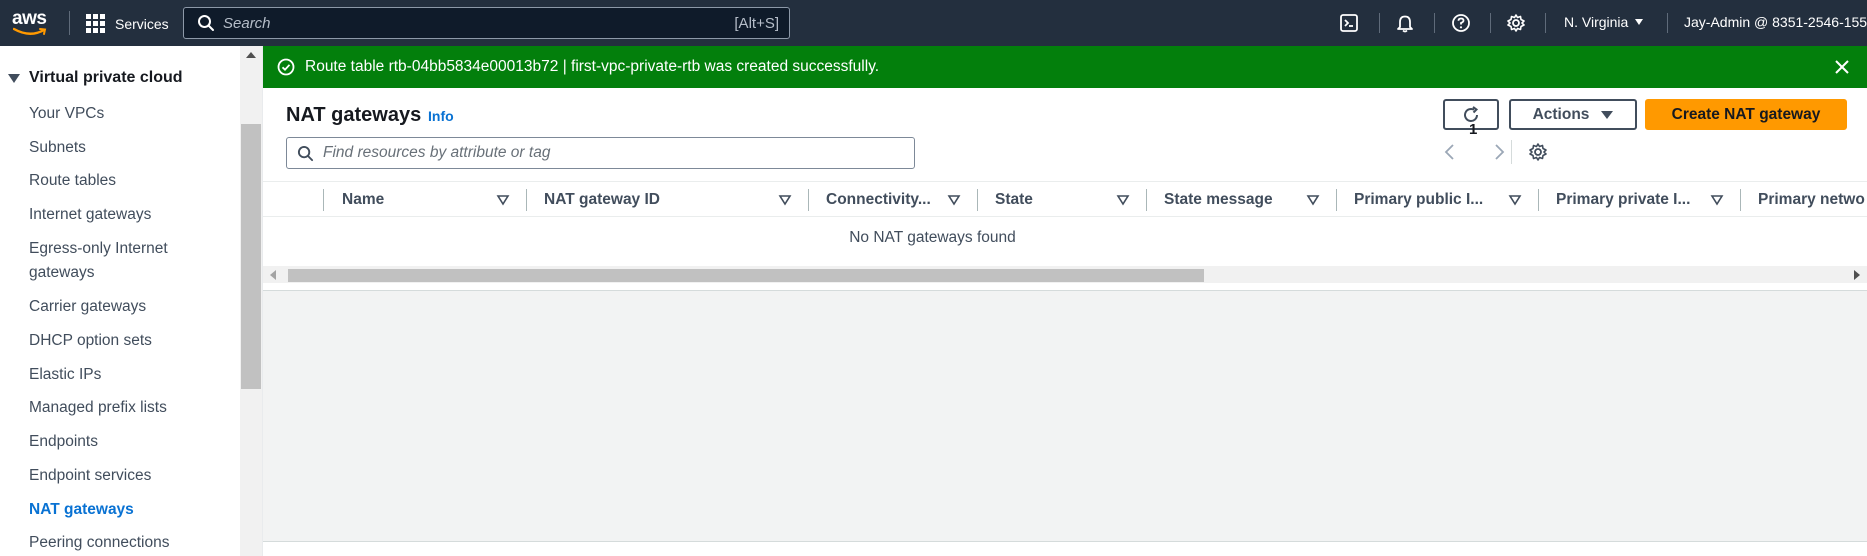 This screenshot has height=556, width=1867. I want to click on column-header-primary-network: Primary netwo, so click(1812, 200).